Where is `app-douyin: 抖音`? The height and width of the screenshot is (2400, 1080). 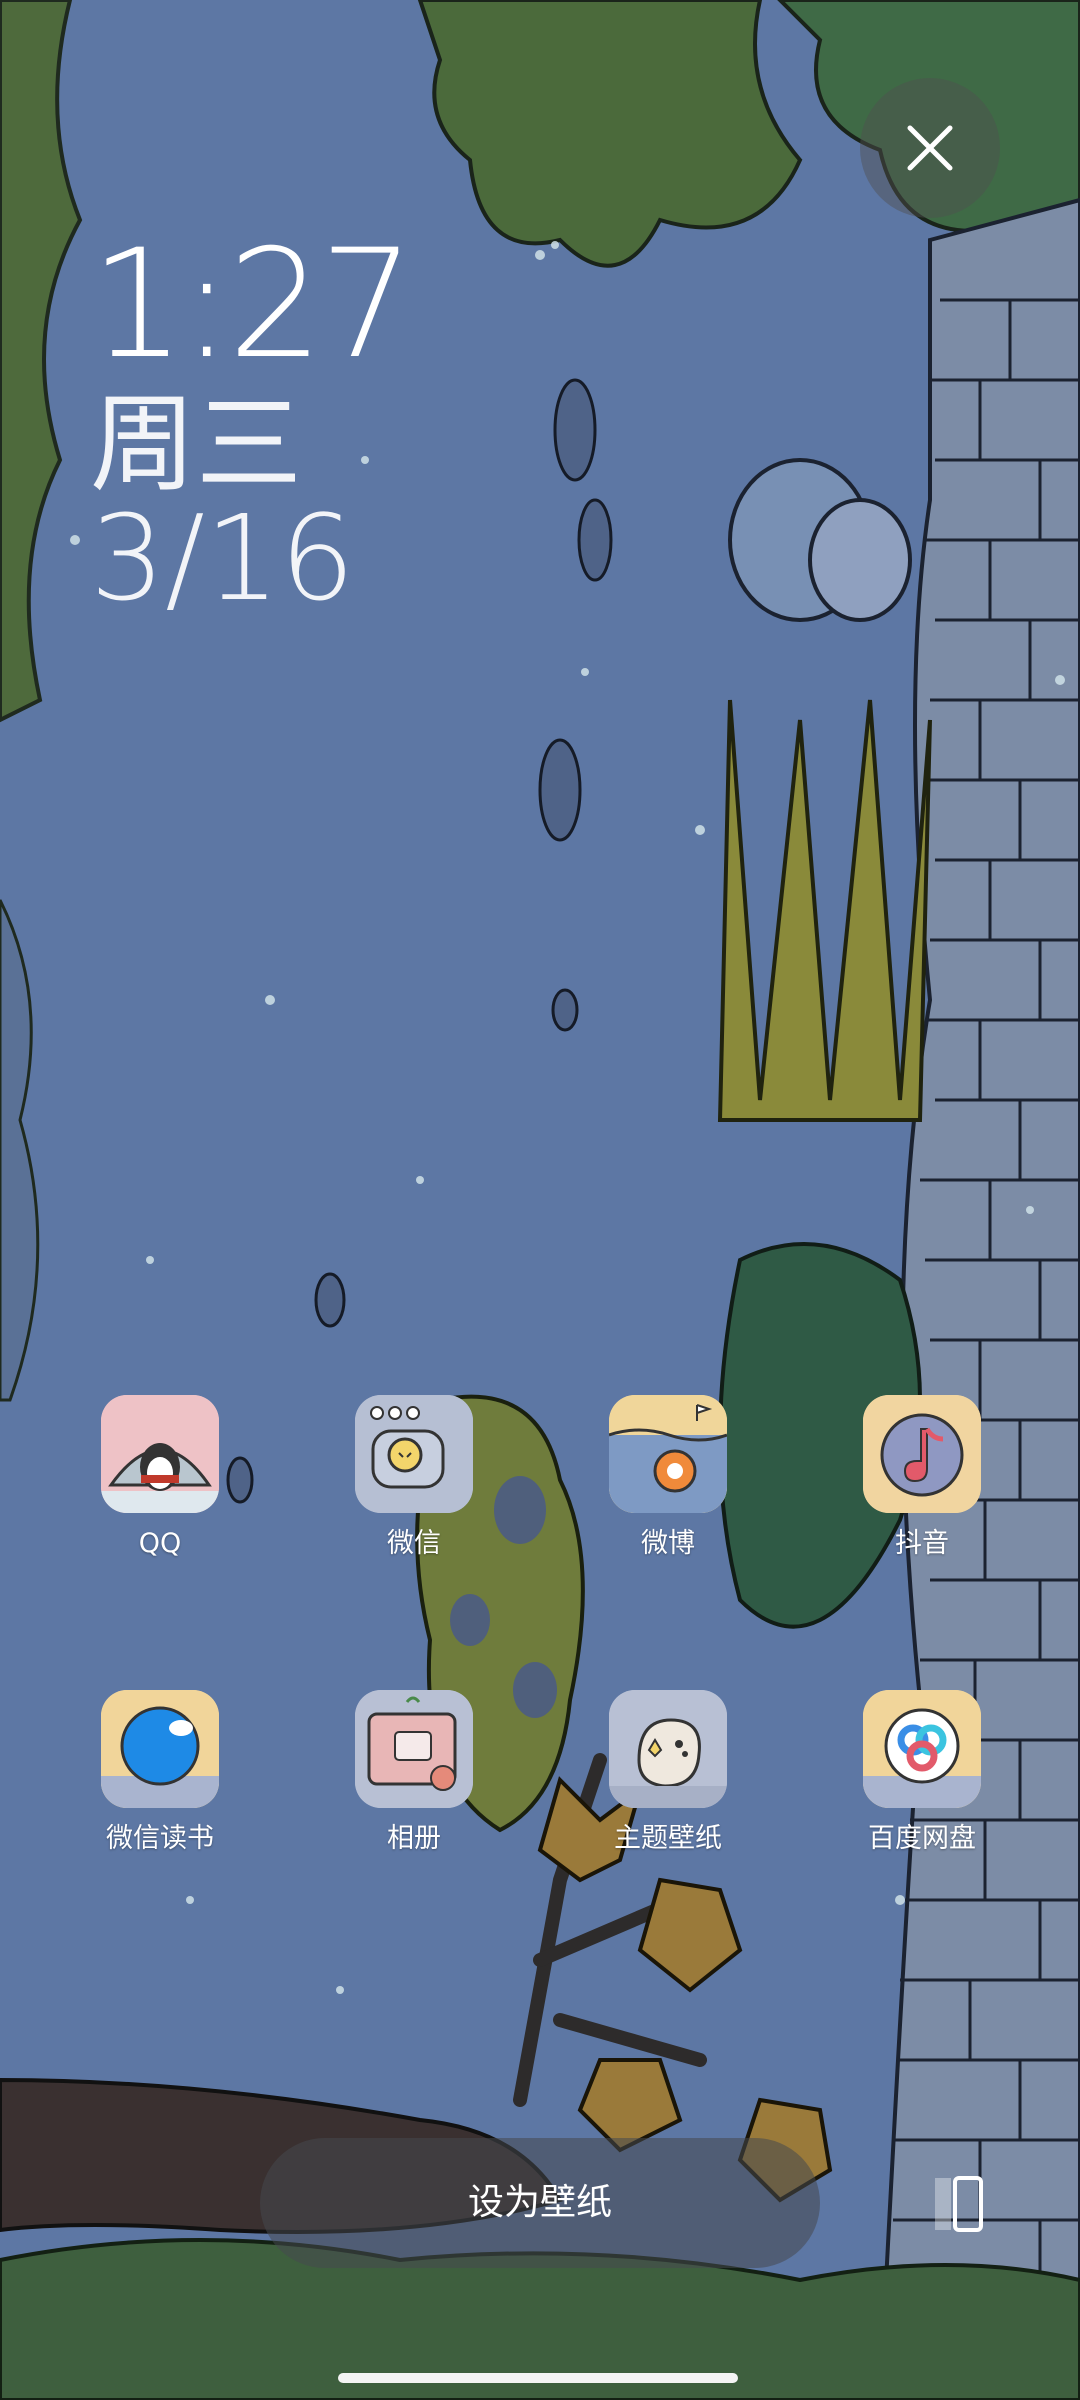
app-douyin: 抖音 is located at coordinates (922, 1478).